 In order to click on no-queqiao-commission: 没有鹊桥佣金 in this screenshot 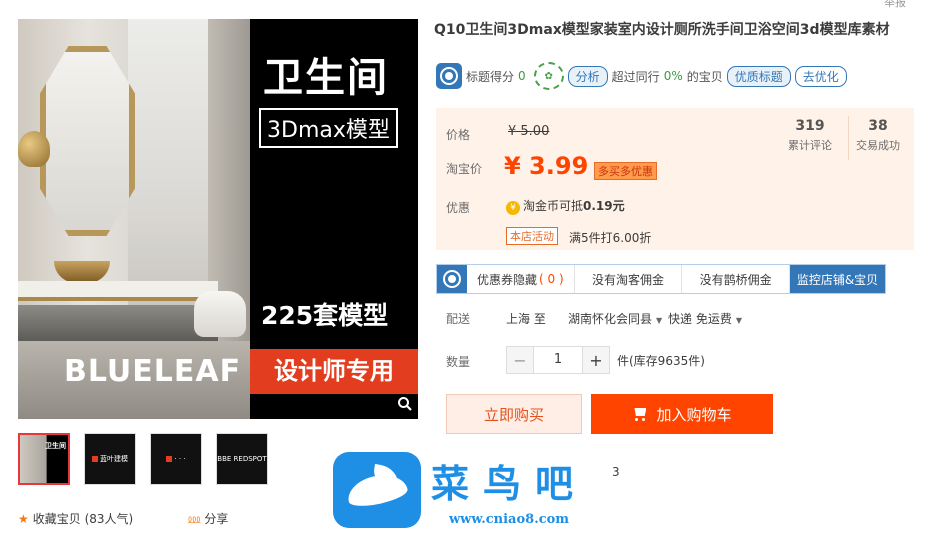, I will do `click(736, 279)`.